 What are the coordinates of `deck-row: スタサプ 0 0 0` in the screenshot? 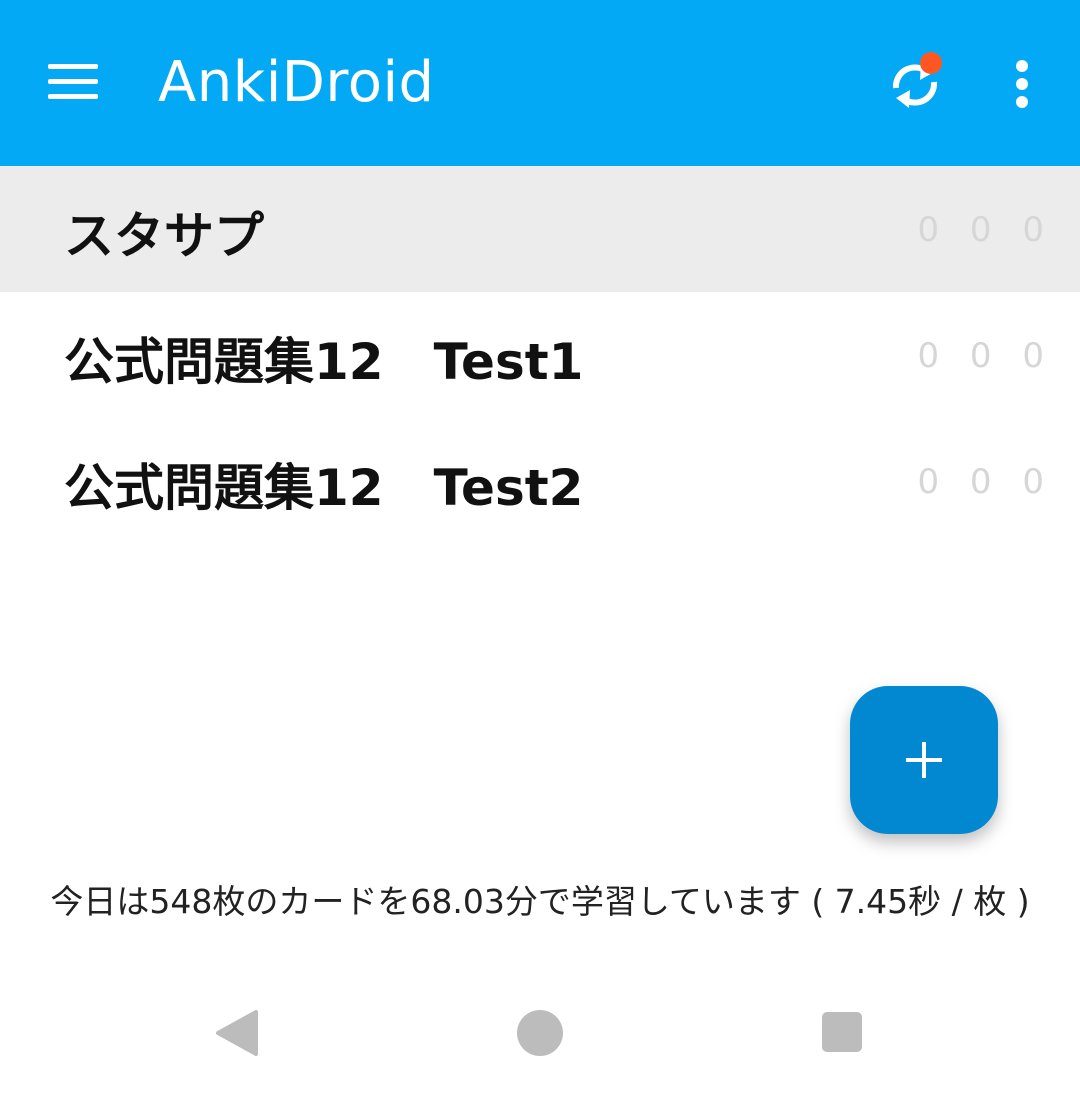 It's located at (540, 229).